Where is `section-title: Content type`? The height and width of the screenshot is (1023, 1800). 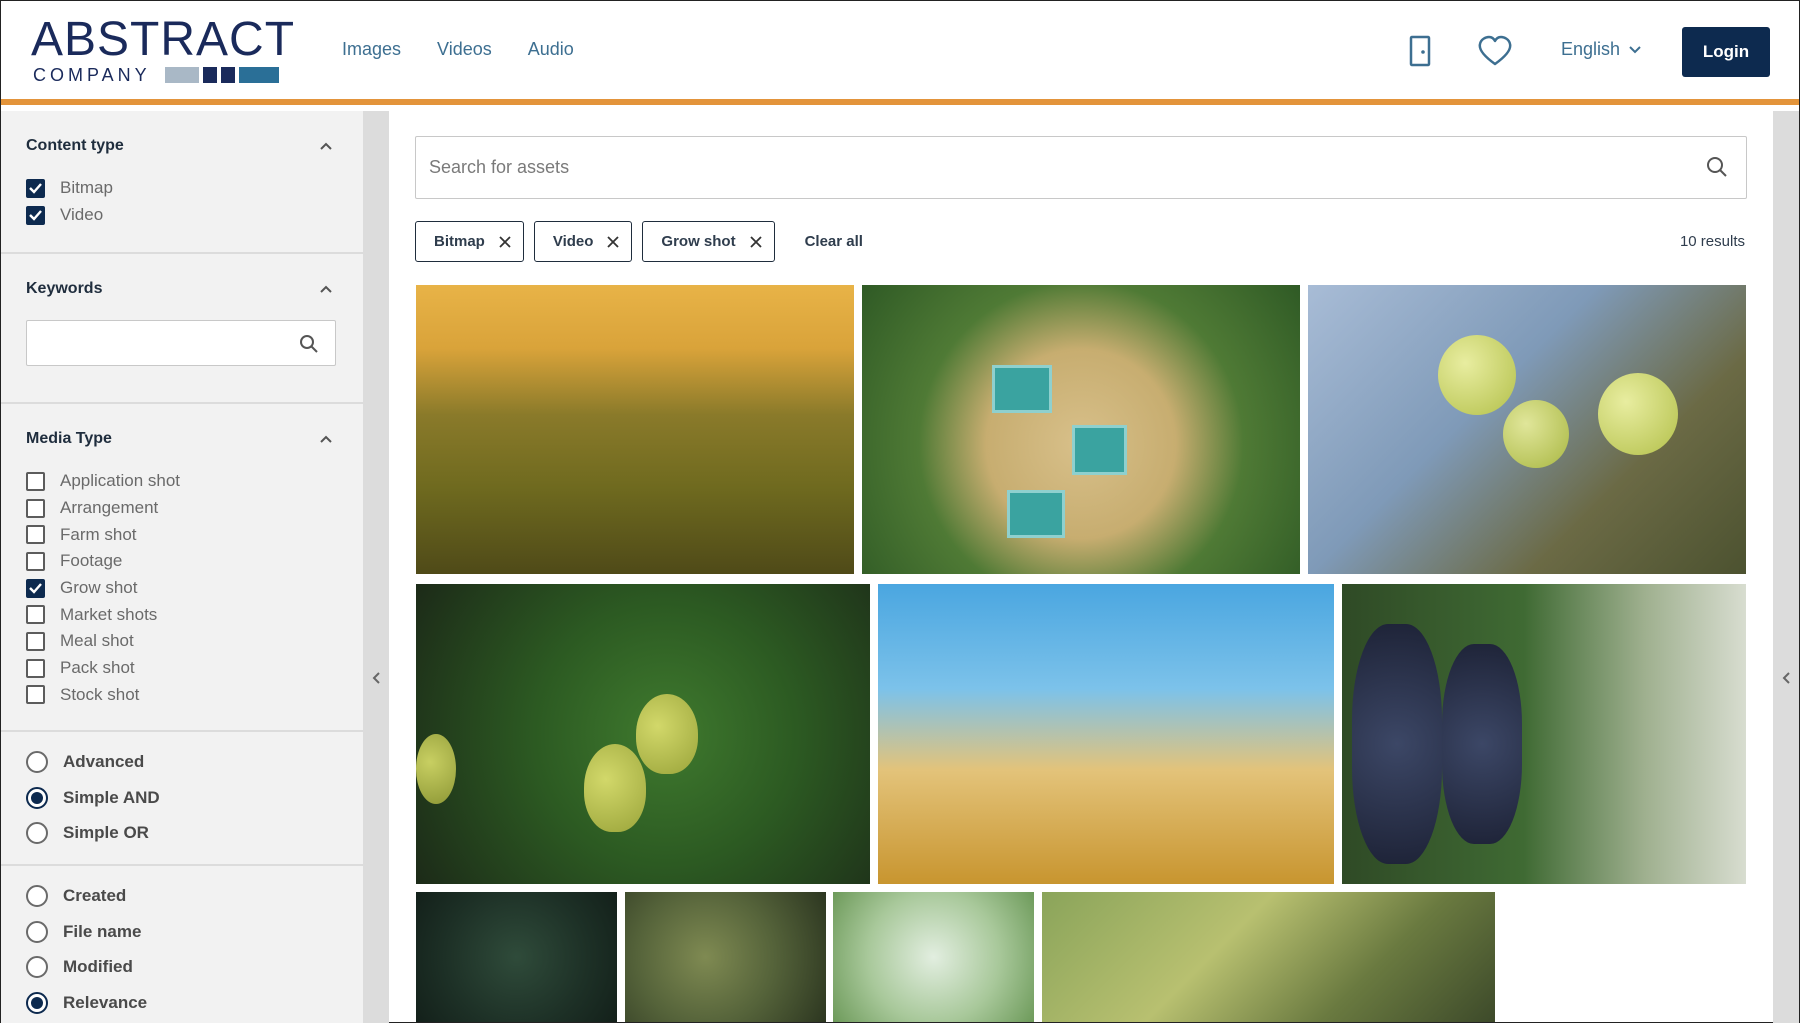
section-title: Content type is located at coordinates (75, 145).